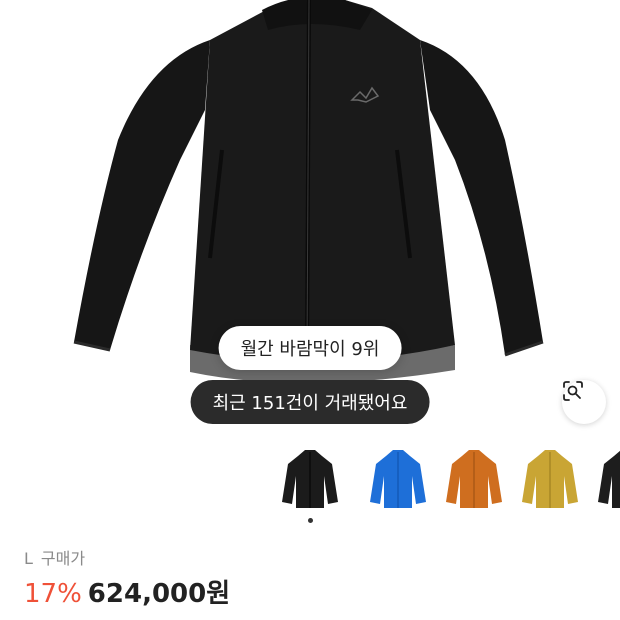  I want to click on image-search-icon, so click(573, 391).